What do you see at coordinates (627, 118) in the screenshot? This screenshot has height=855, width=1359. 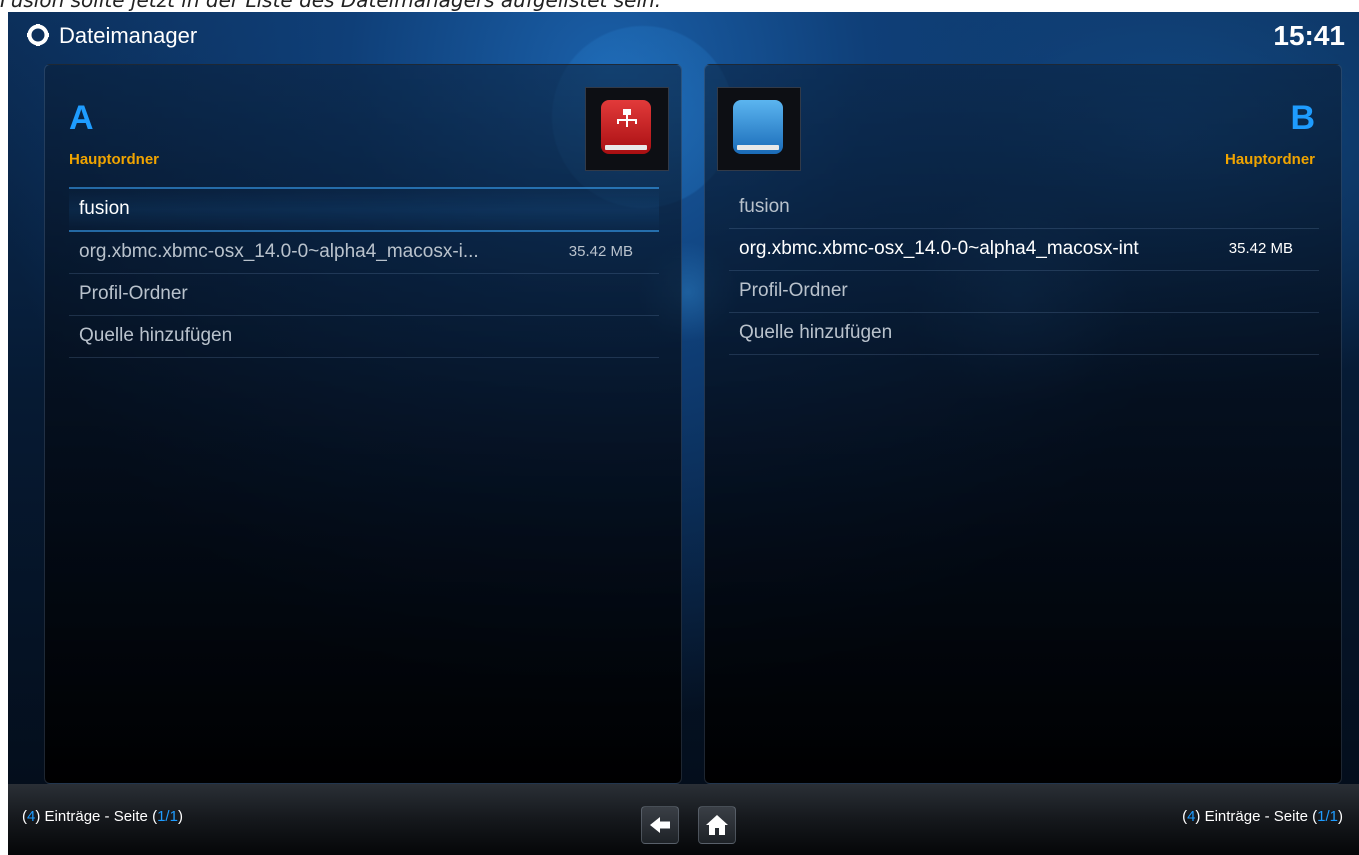 I see `network-symbol-icon` at bounding box center [627, 118].